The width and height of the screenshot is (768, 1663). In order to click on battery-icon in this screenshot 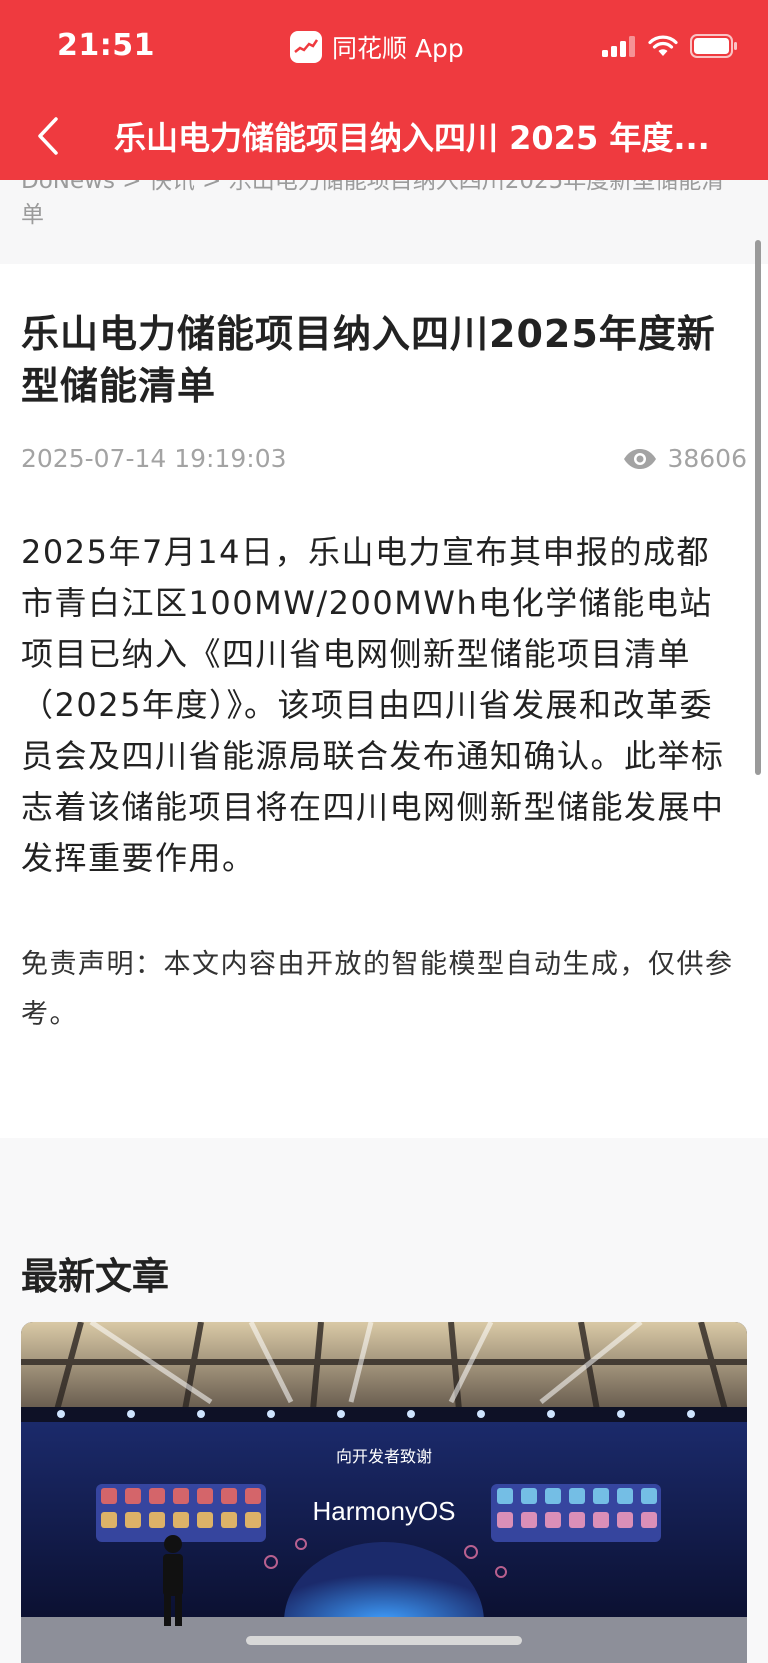, I will do `click(713, 46)`.